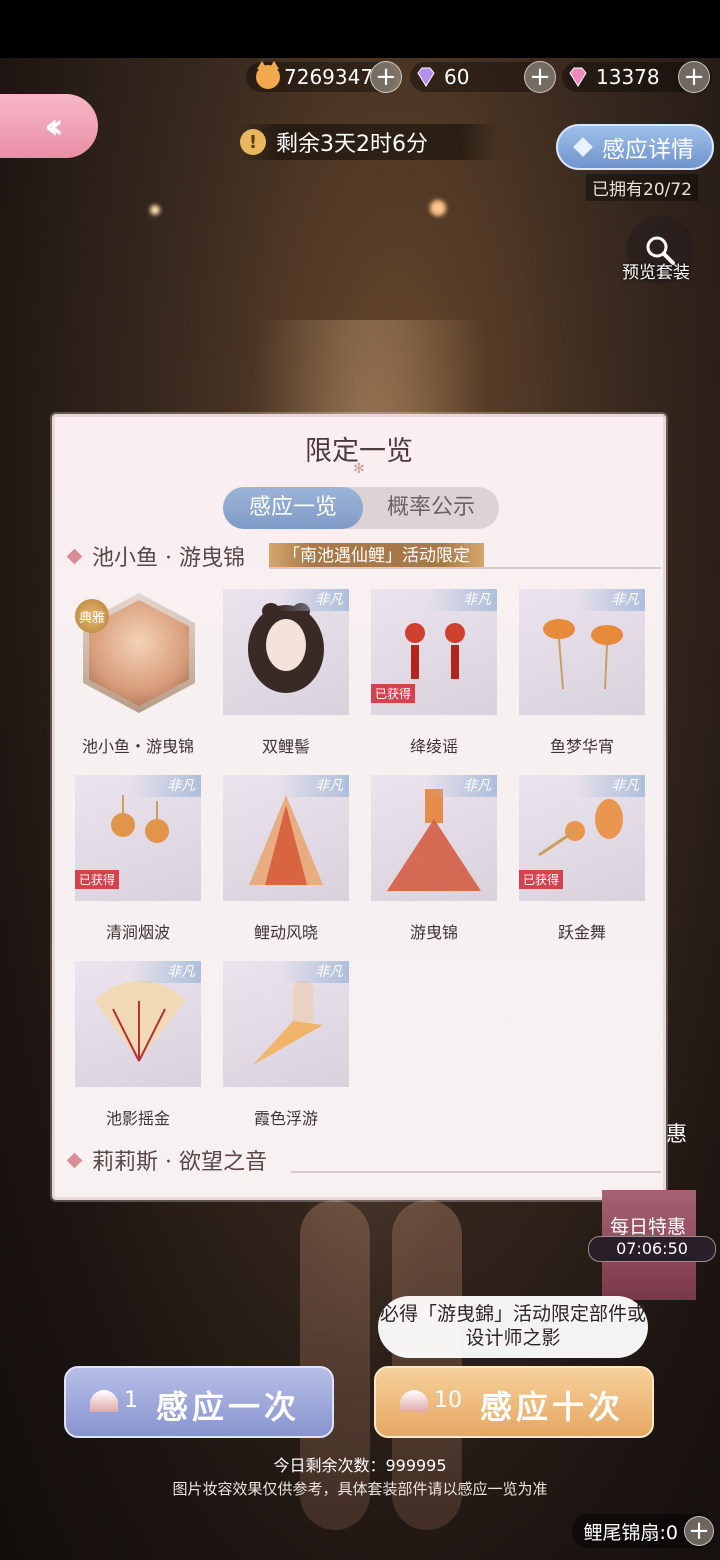  Describe the element at coordinates (179, 1162) in the screenshot. I see `section-title: 莉莉斯 · 欲望之音` at that location.